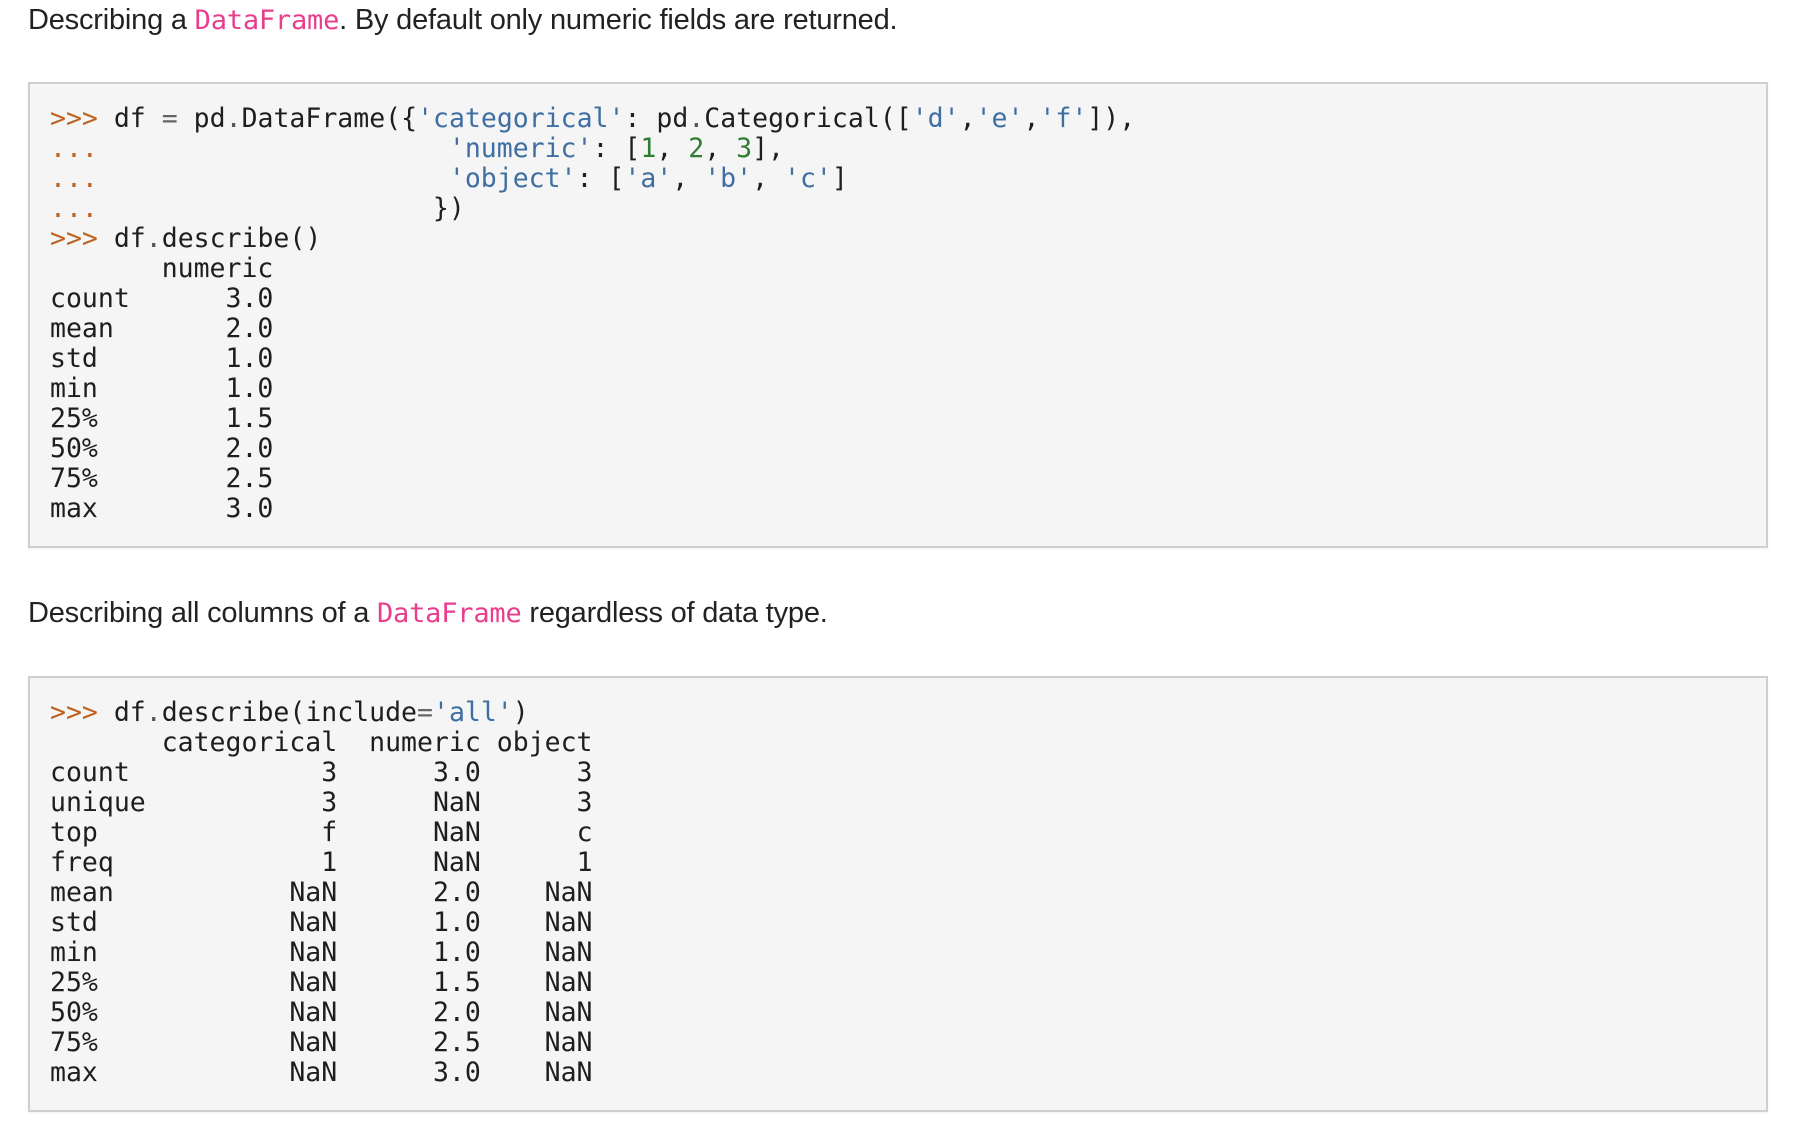 This screenshot has width=1796, height=1136. What do you see at coordinates (908, 269) in the screenshot?
I see `table-header-row: numeric` at bounding box center [908, 269].